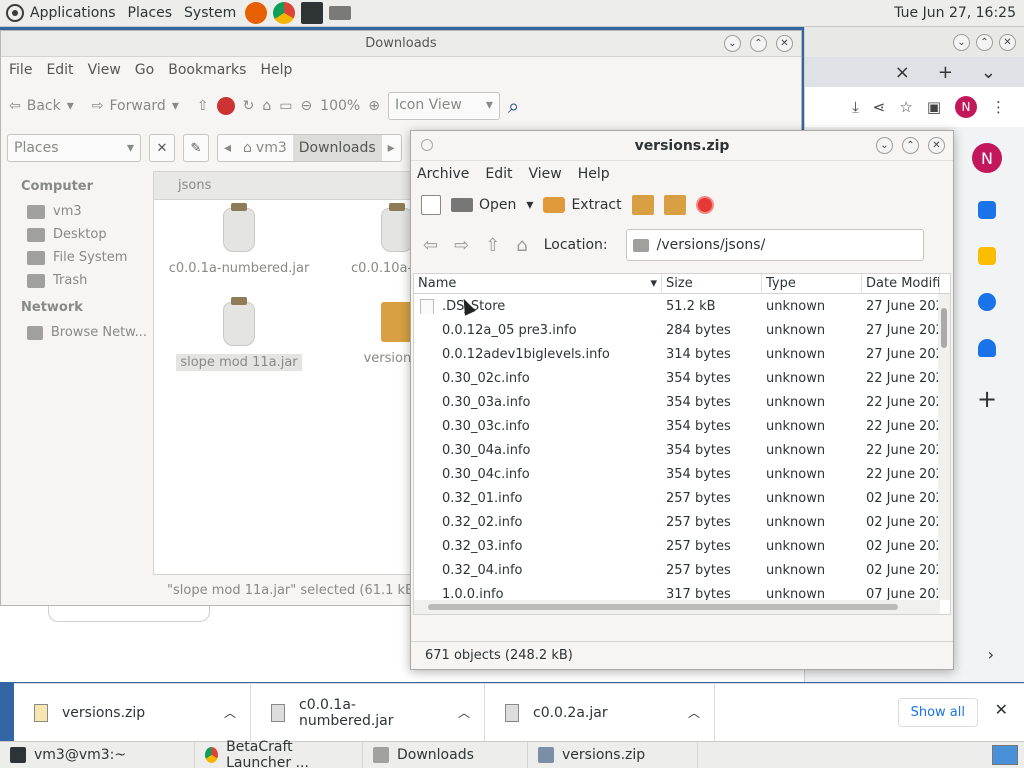 The width and height of the screenshot is (1024, 768). Describe the element at coordinates (284, 13) in the screenshot. I see `chrome-launcher-icon` at that location.